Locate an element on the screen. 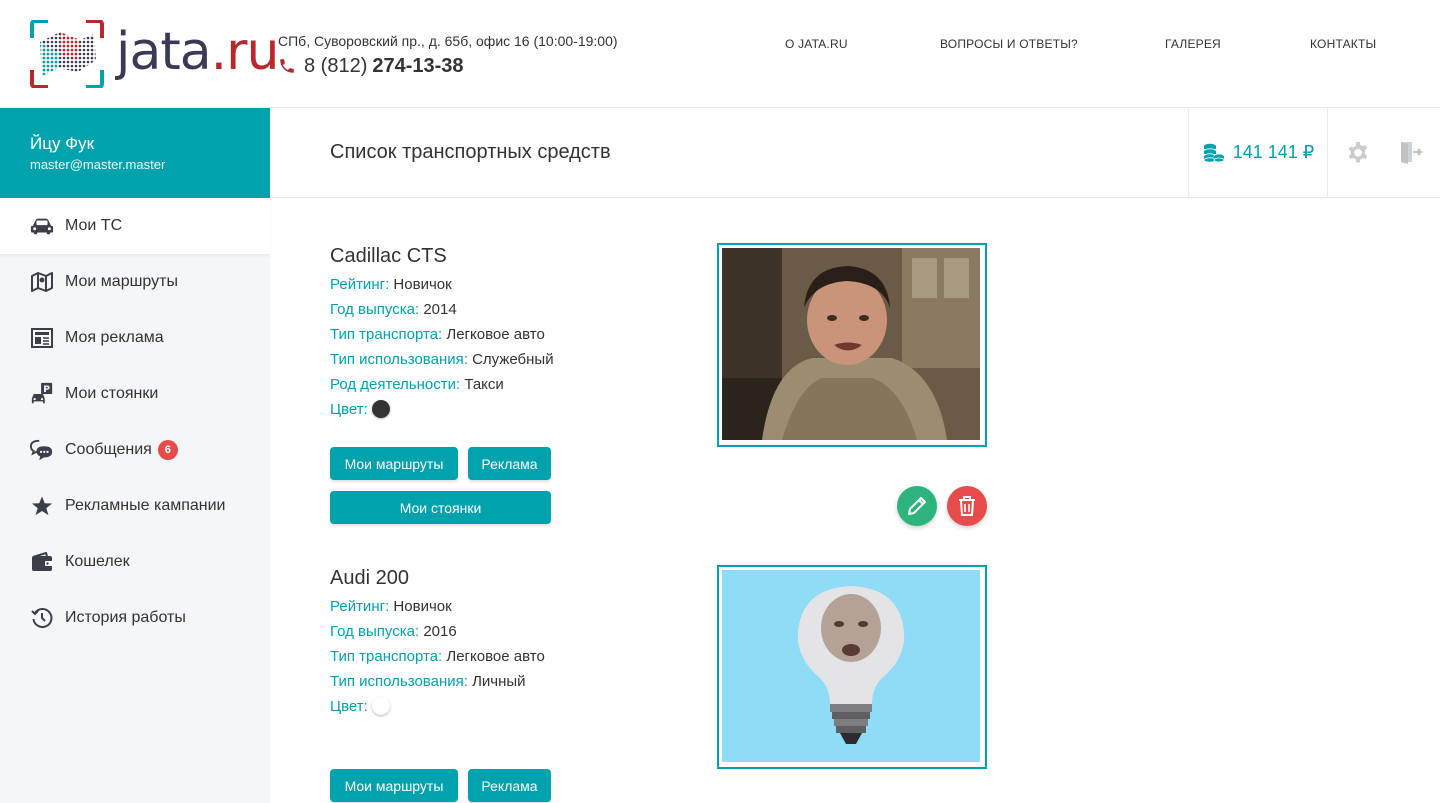 The width and height of the screenshot is (1440, 803). site-logo: jata.ru is located at coordinates (154, 54).